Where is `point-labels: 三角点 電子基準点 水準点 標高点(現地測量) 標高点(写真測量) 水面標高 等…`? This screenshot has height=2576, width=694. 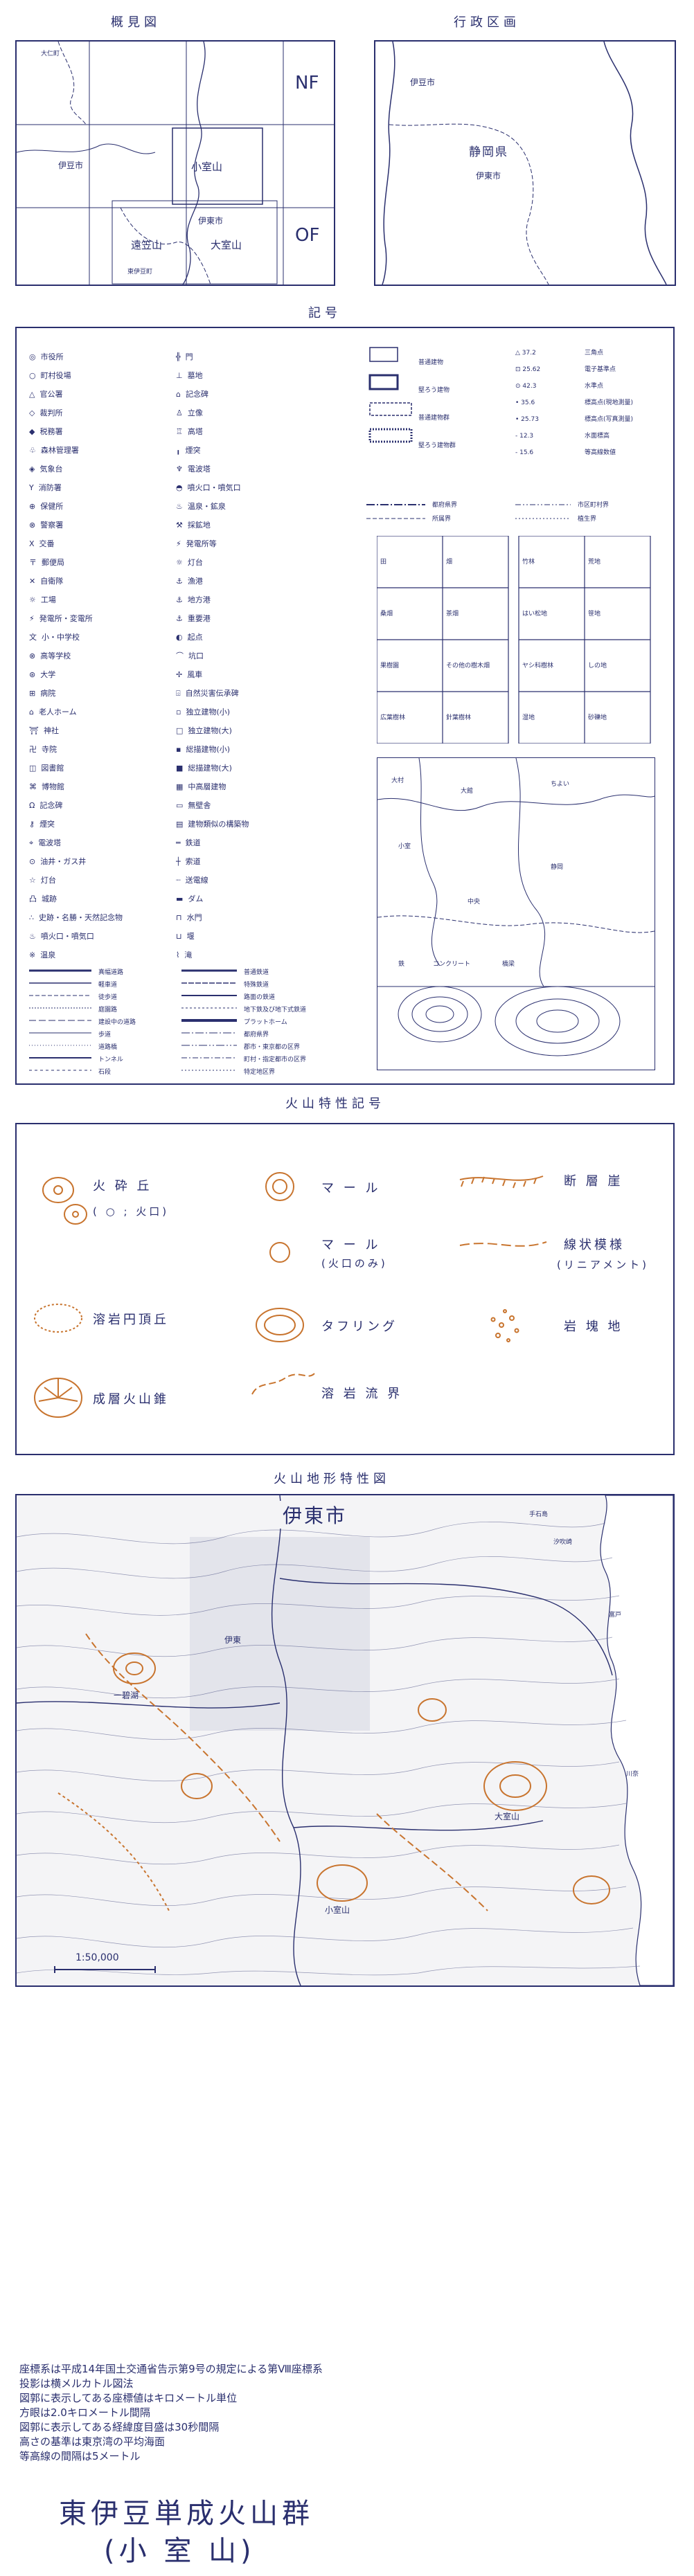
point-labels: 三角点 電子基準点 水準点 標高点(現地測量) 標高点(写真測量) 水面標高 等… is located at coordinates (609, 403).